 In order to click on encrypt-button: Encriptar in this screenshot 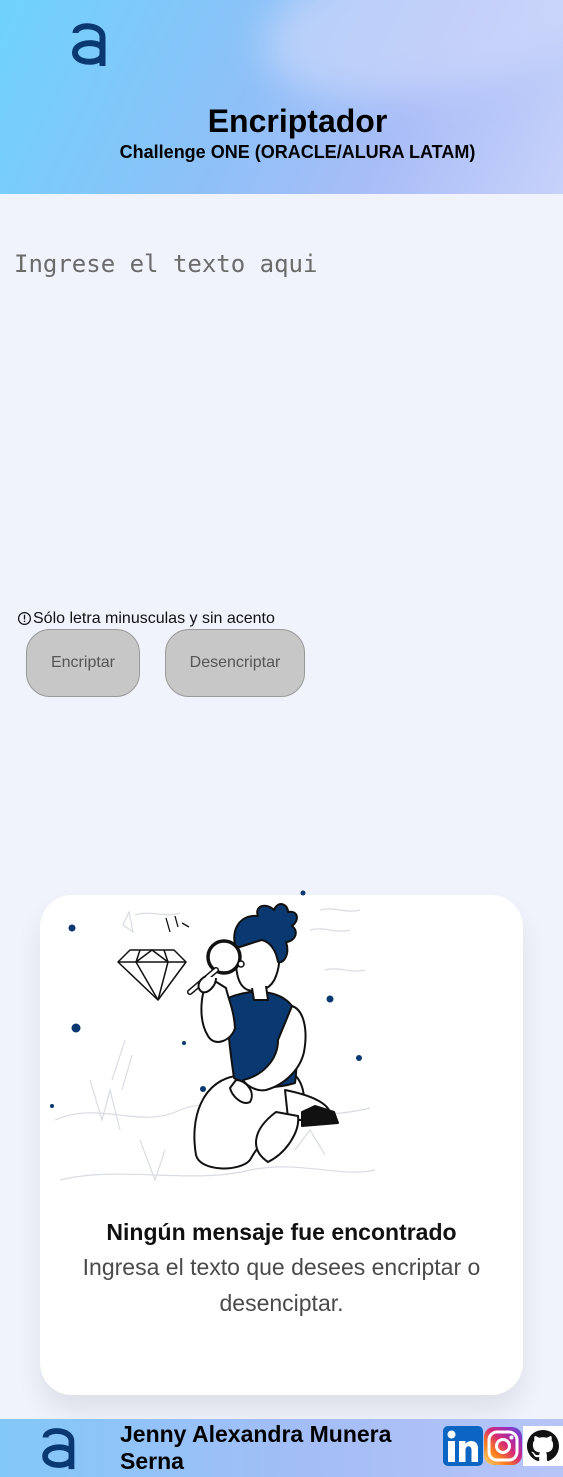, I will do `click(83, 663)`.